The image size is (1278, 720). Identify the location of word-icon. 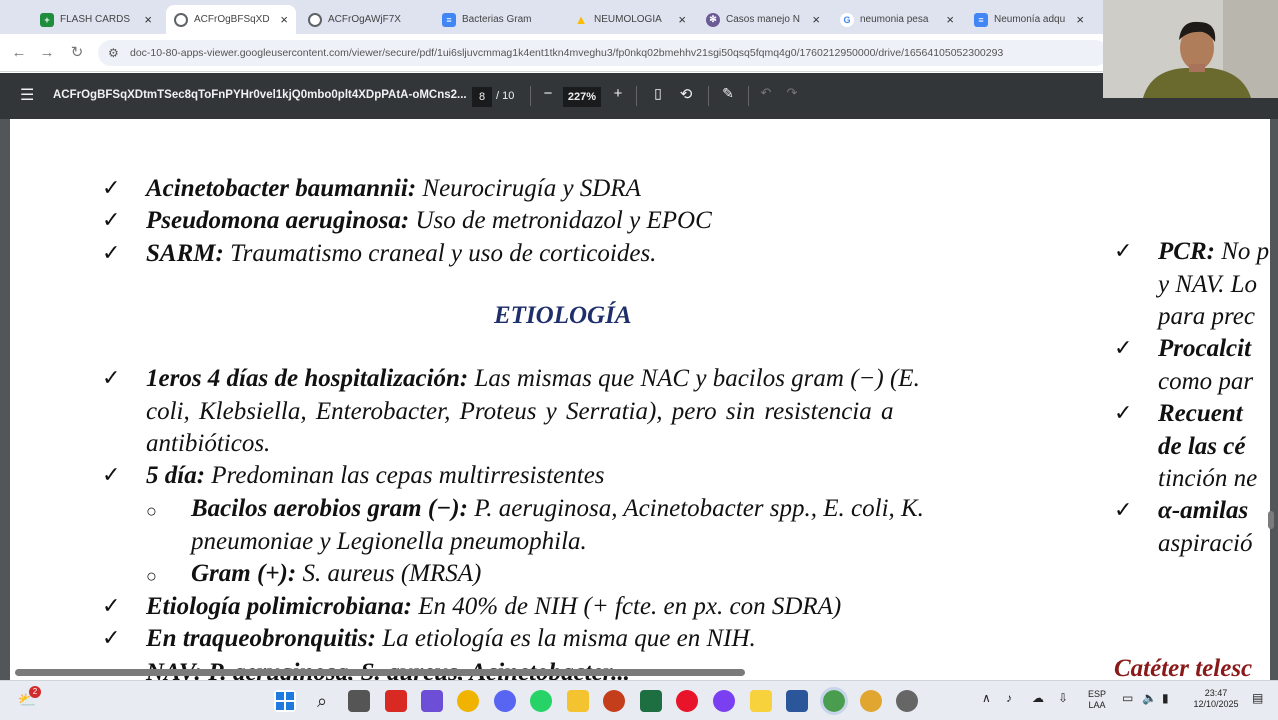
(797, 701).